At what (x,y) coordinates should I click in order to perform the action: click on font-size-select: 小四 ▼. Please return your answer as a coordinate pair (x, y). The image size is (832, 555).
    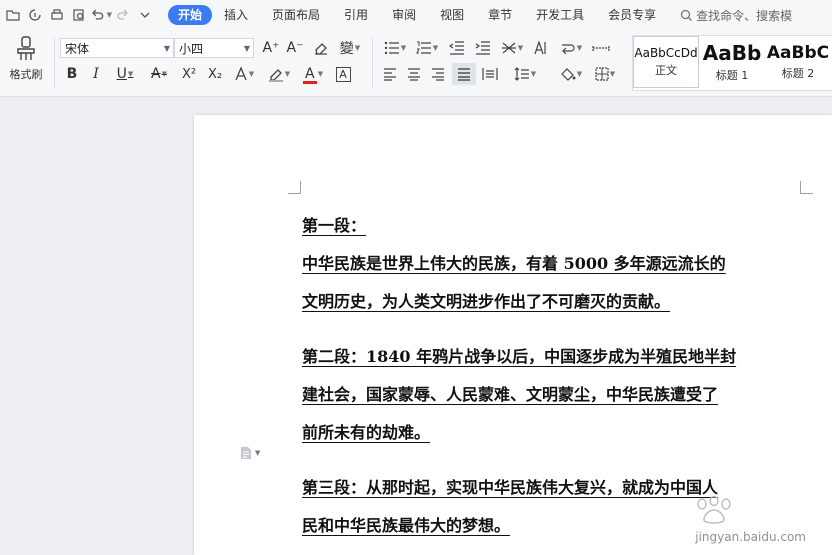
    Looking at the image, I should click on (214, 48).